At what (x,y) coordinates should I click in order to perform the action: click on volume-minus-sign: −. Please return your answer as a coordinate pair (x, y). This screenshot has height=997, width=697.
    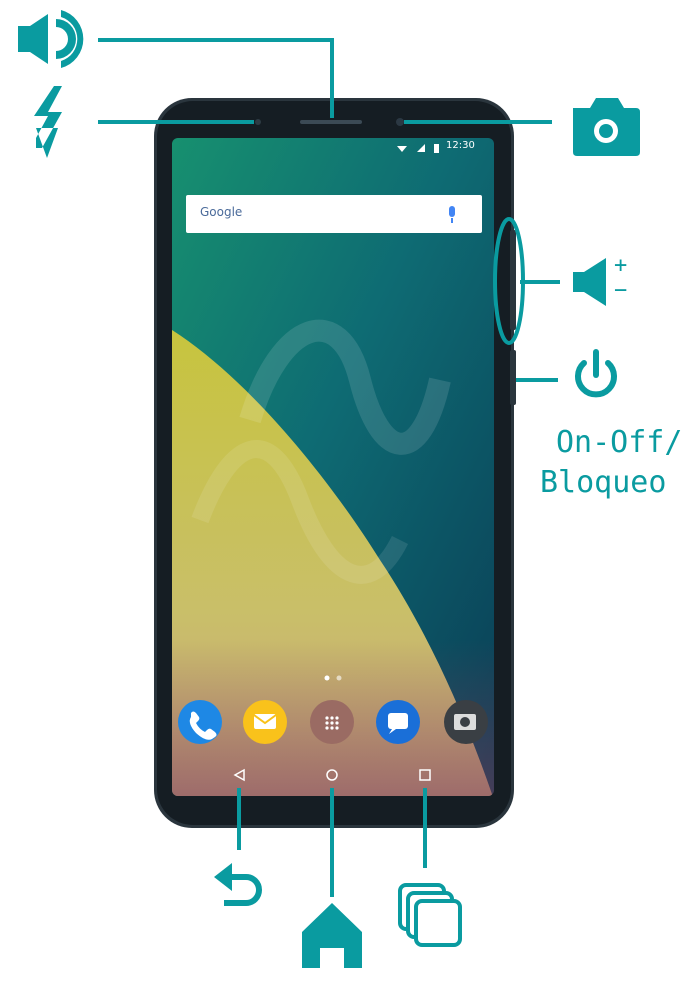
    Looking at the image, I should click on (621, 290).